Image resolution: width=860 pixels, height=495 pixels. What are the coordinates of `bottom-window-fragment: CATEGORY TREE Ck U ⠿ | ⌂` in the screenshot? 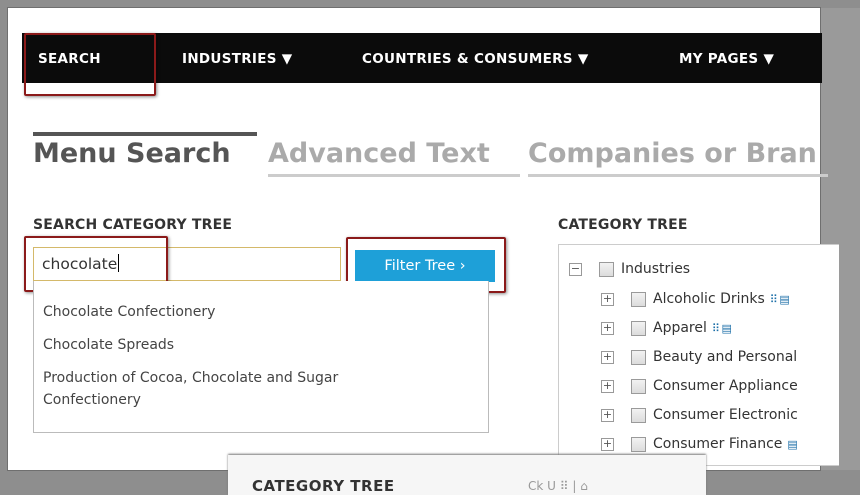 It's located at (467, 475).